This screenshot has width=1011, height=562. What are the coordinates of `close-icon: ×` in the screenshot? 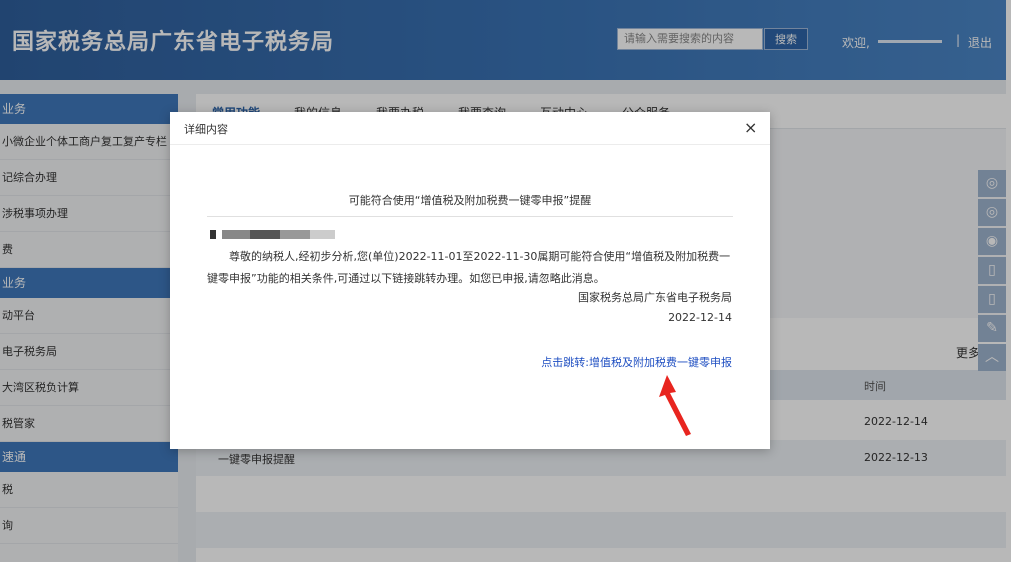 It's located at (750, 127).